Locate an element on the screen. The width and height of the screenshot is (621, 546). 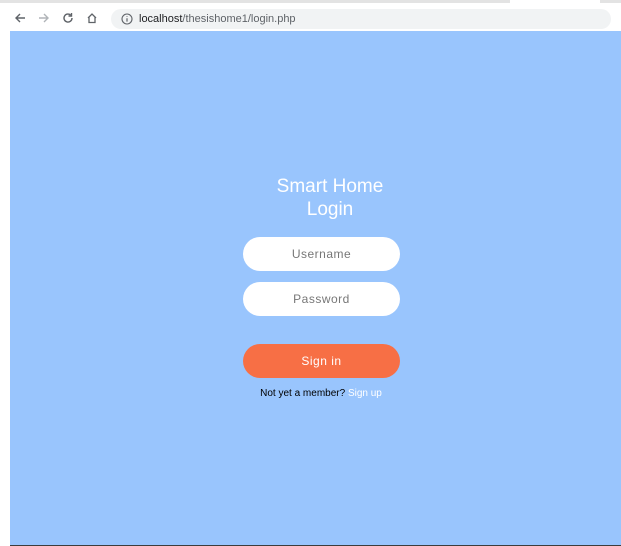
tab-strip-edge is located at coordinates (255, 1).